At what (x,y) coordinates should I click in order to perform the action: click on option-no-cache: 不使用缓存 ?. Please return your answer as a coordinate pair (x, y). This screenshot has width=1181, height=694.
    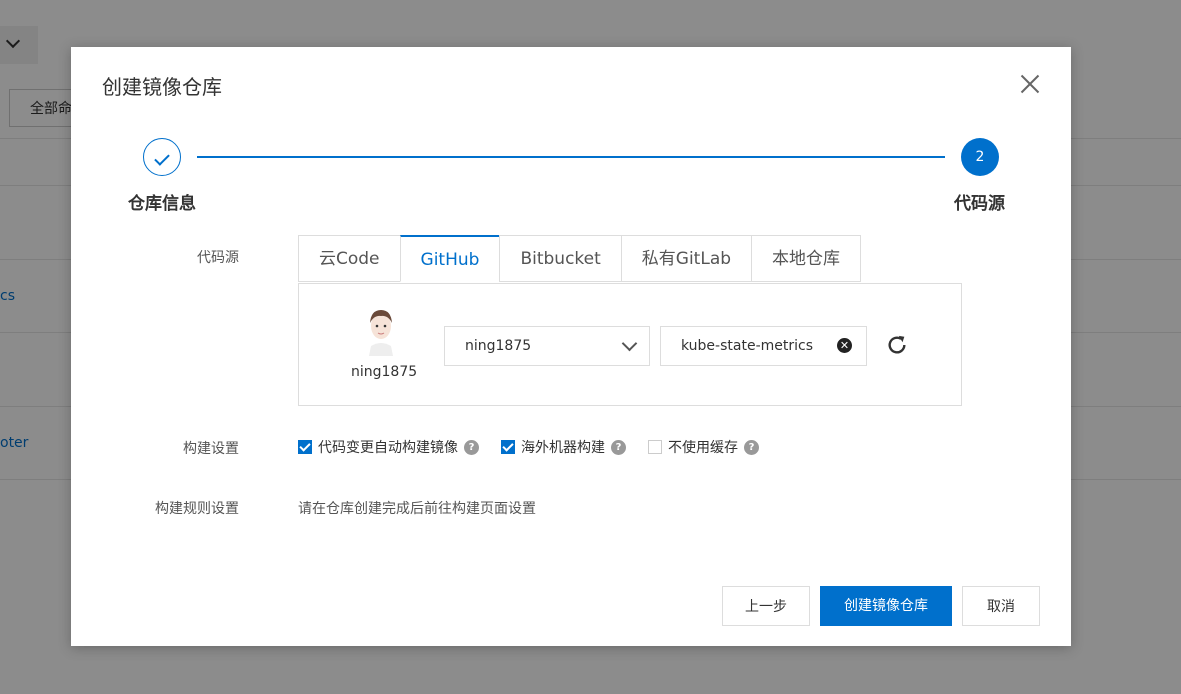
    Looking at the image, I should click on (703, 447).